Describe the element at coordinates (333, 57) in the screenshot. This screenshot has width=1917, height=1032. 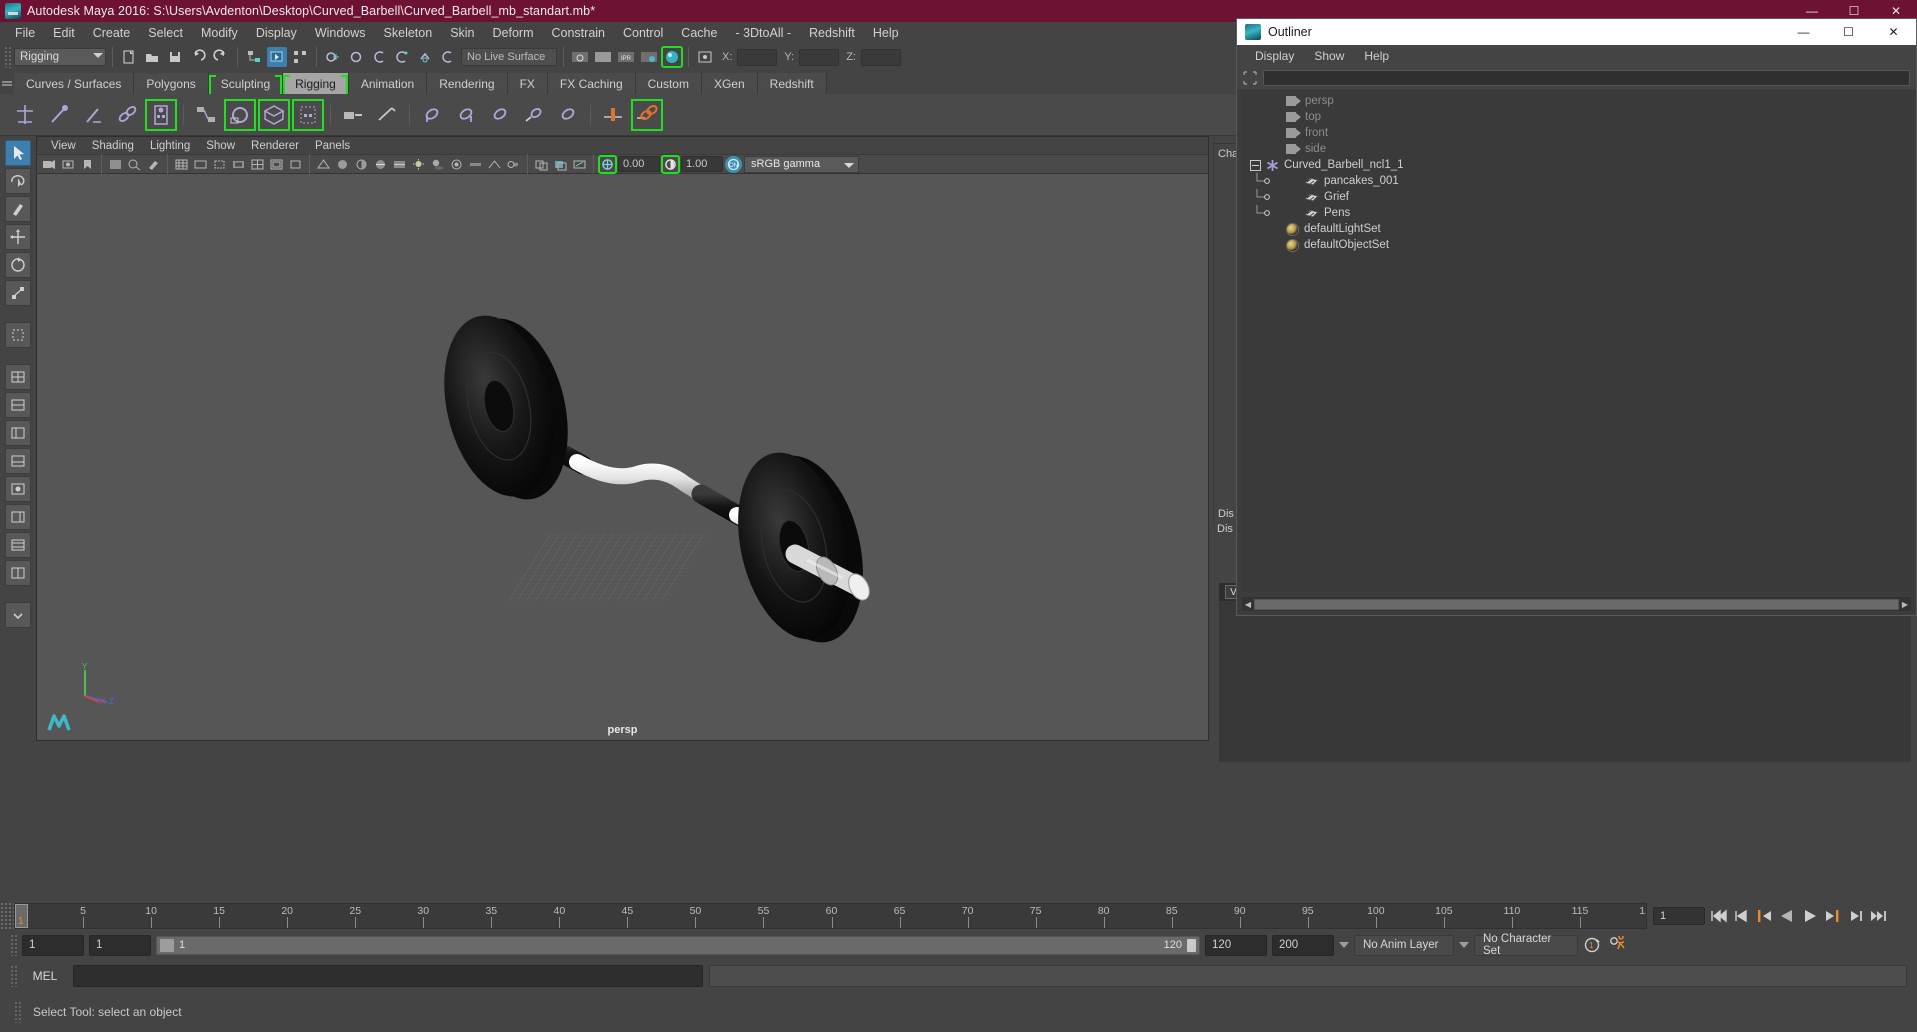
I see `snap-to-grid-icon` at that location.